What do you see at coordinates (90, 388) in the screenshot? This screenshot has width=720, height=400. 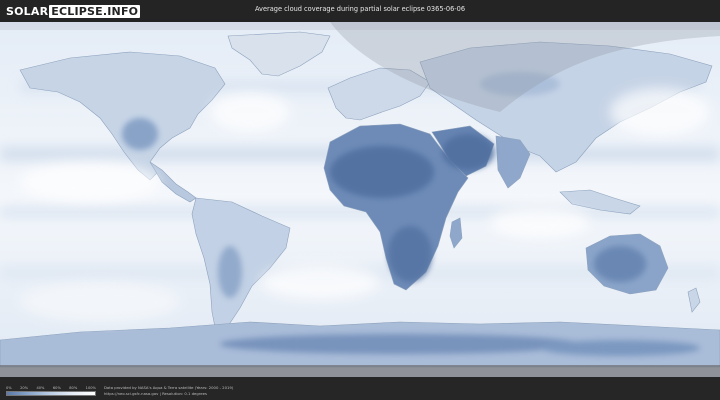 I see `legend-tick: 100%` at bounding box center [90, 388].